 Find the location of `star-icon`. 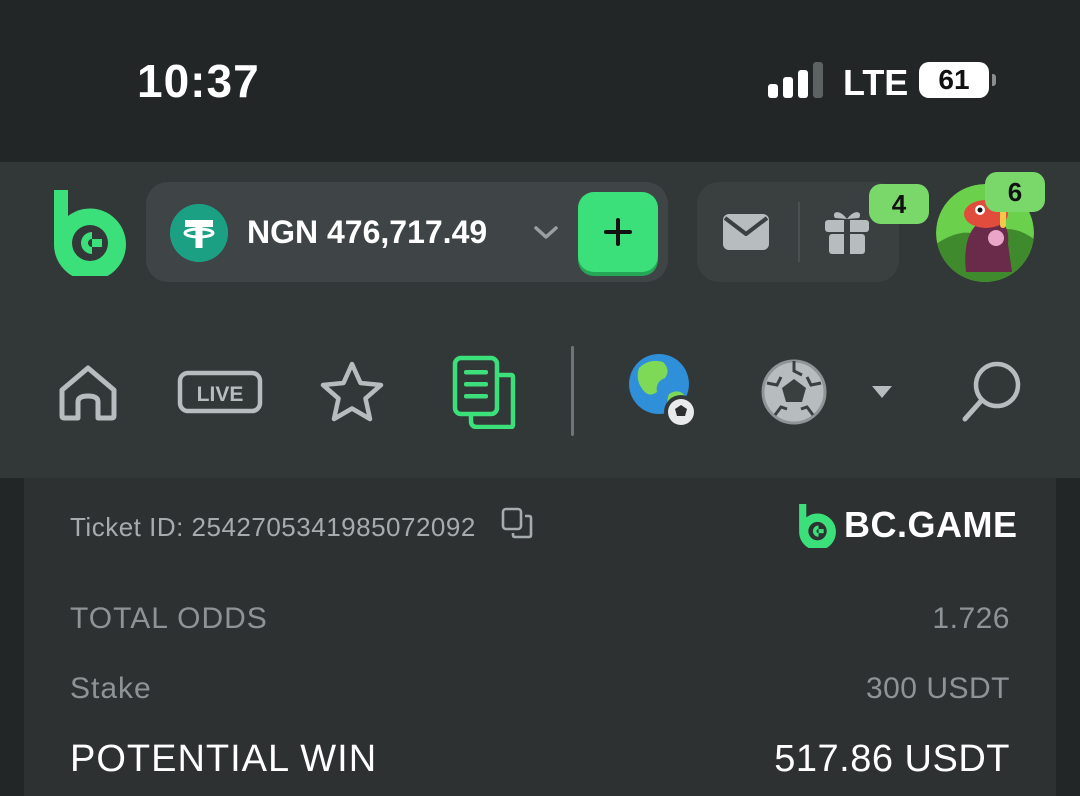

star-icon is located at coordinates (352, 391).